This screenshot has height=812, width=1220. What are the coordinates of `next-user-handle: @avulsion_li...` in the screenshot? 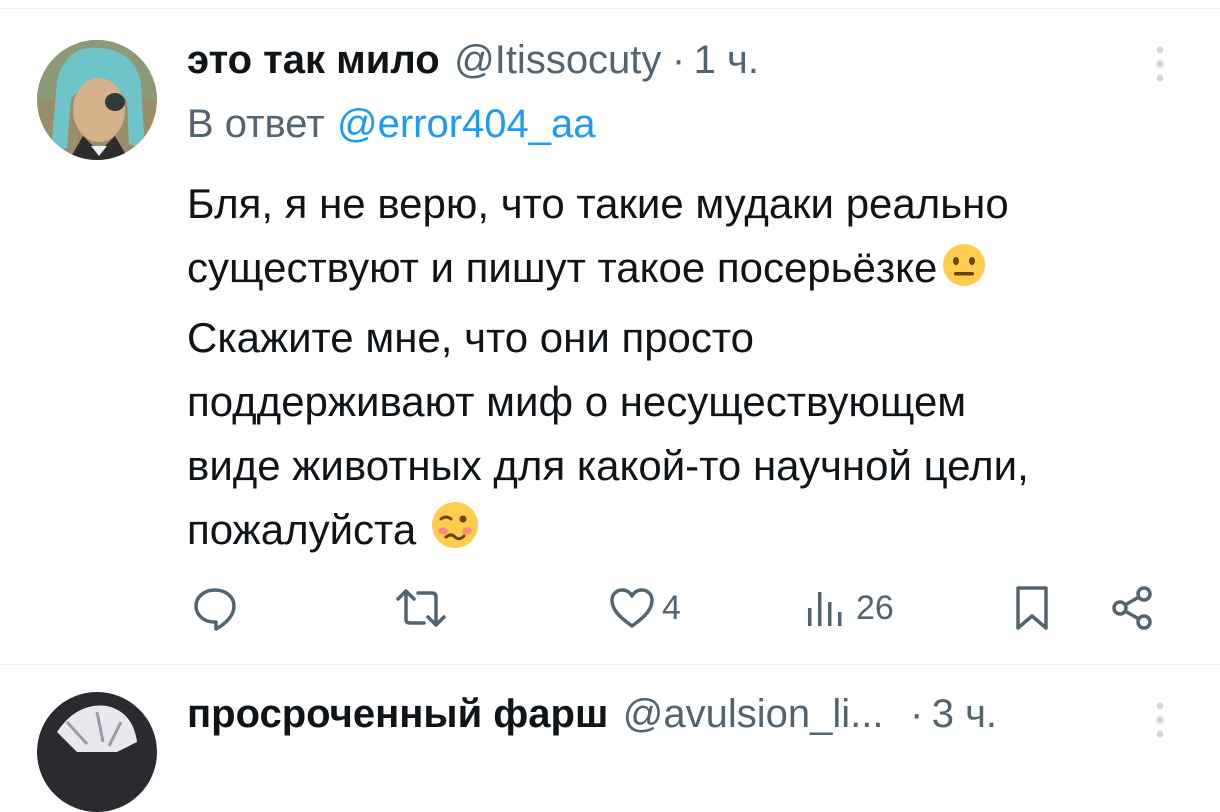 It's located at (753, 714).